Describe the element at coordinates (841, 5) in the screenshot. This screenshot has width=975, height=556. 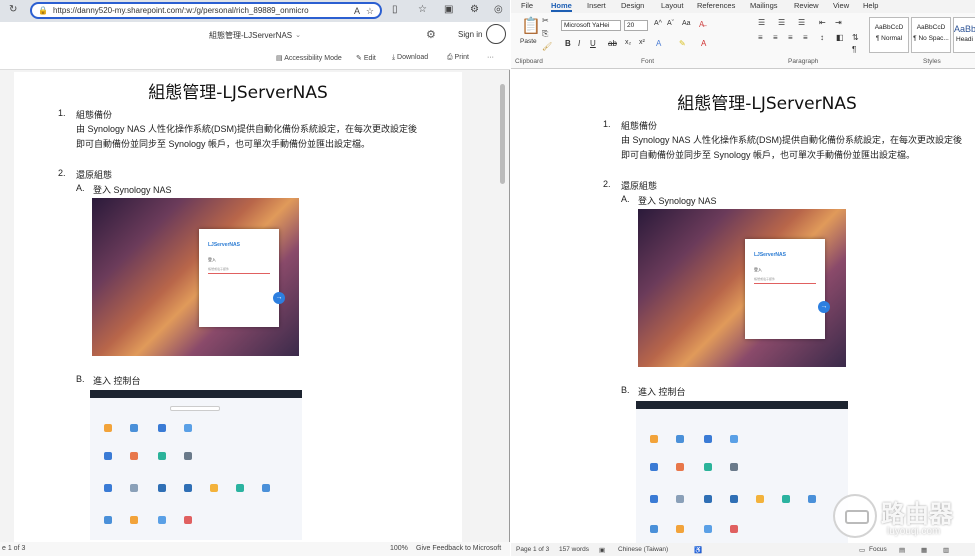
I see `tab-view: View` at that location.